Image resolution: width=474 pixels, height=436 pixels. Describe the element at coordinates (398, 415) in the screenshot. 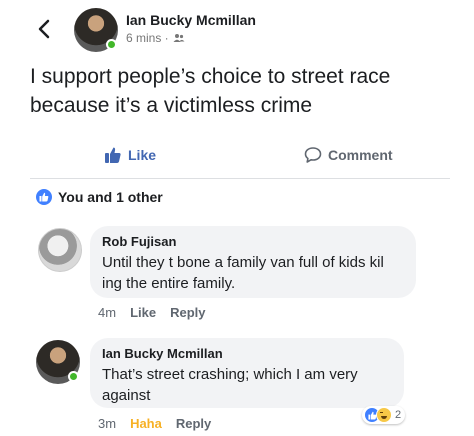

I see `reaction-count: 2` at that location.